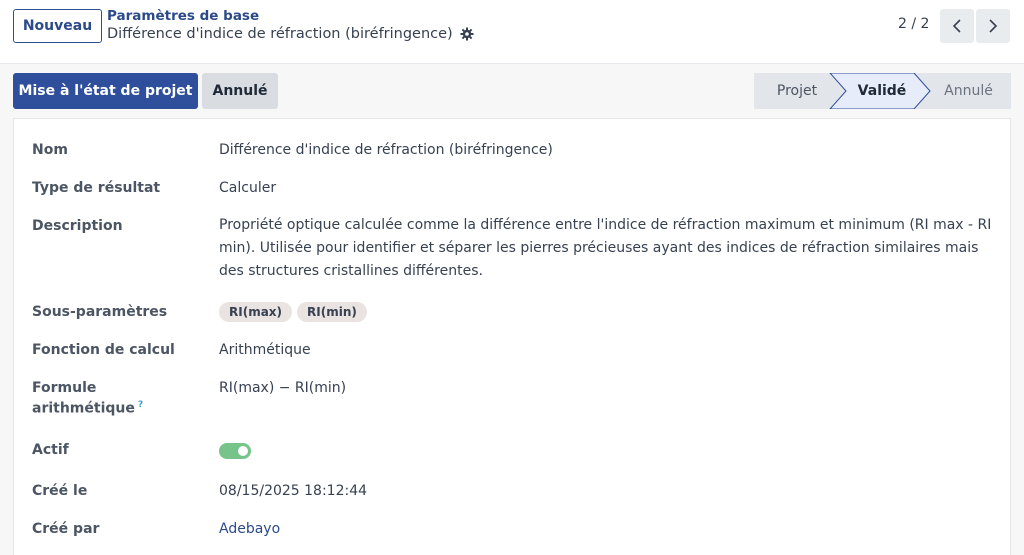  I want to click on created-by-label: Créé par, so click(66, 529).